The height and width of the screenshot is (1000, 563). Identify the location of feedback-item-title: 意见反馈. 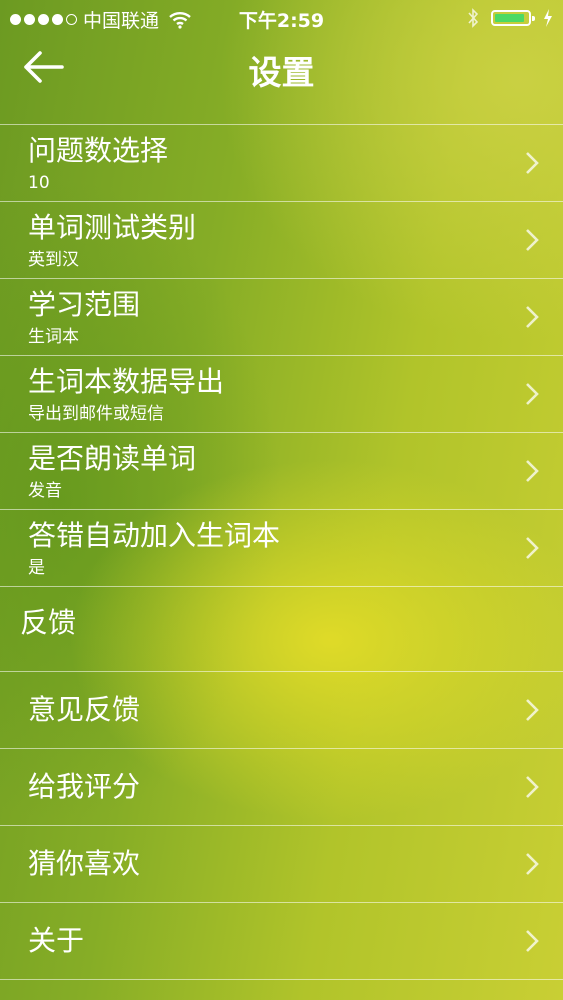
(84, 709).